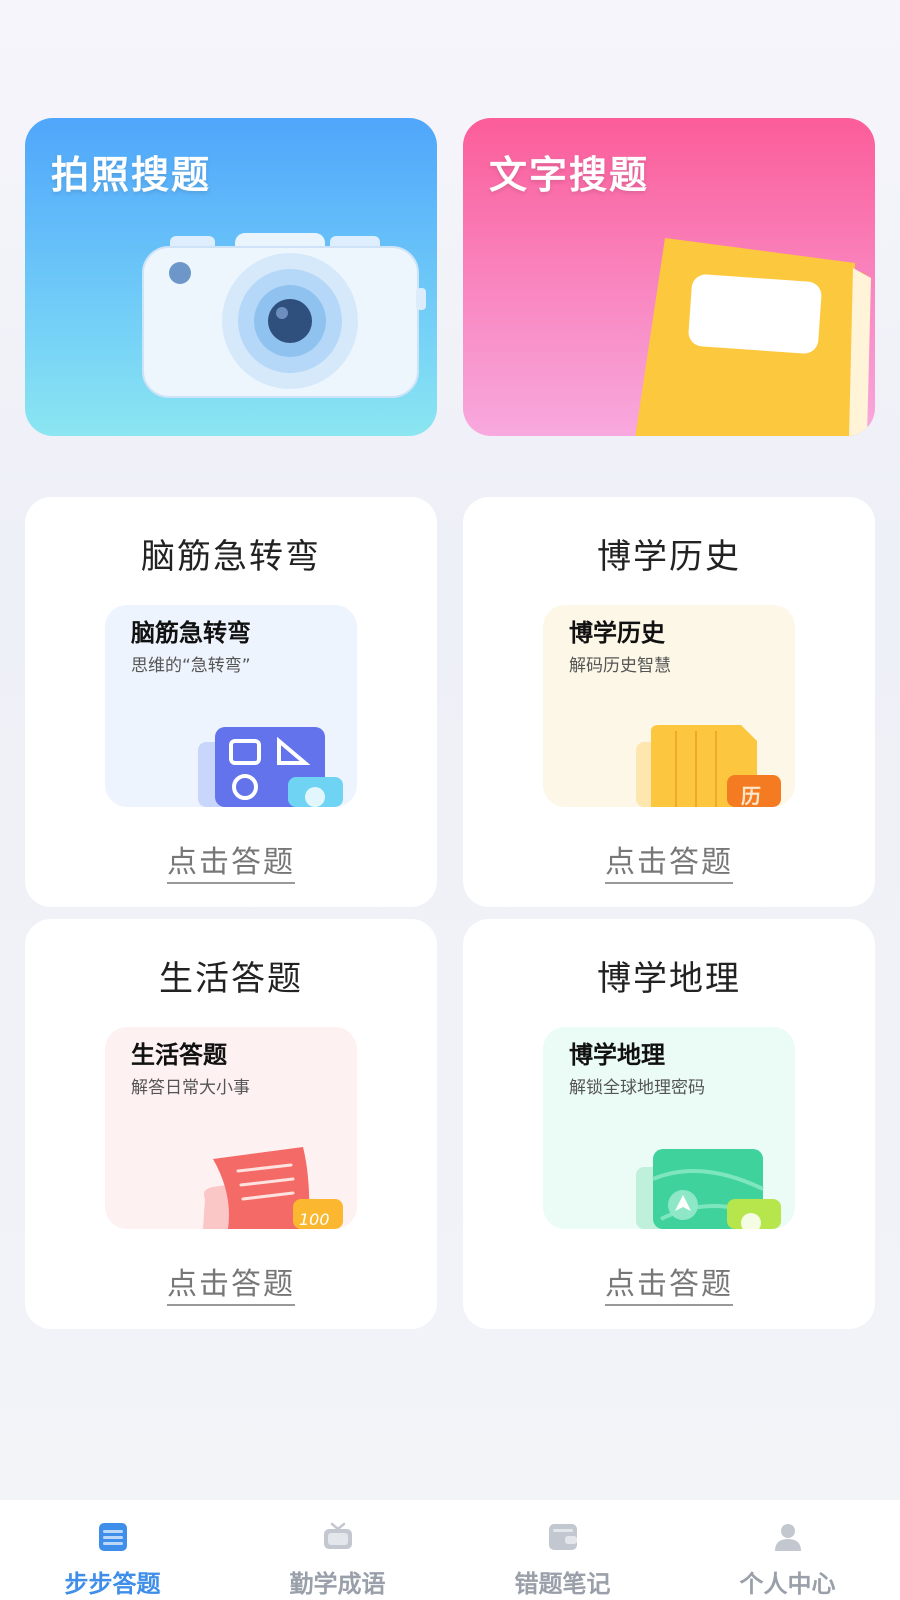  Describe the element at coordinates (620, 666) in the screenshot. I see `banner-subtitle: 解码历史智慧` at that location.